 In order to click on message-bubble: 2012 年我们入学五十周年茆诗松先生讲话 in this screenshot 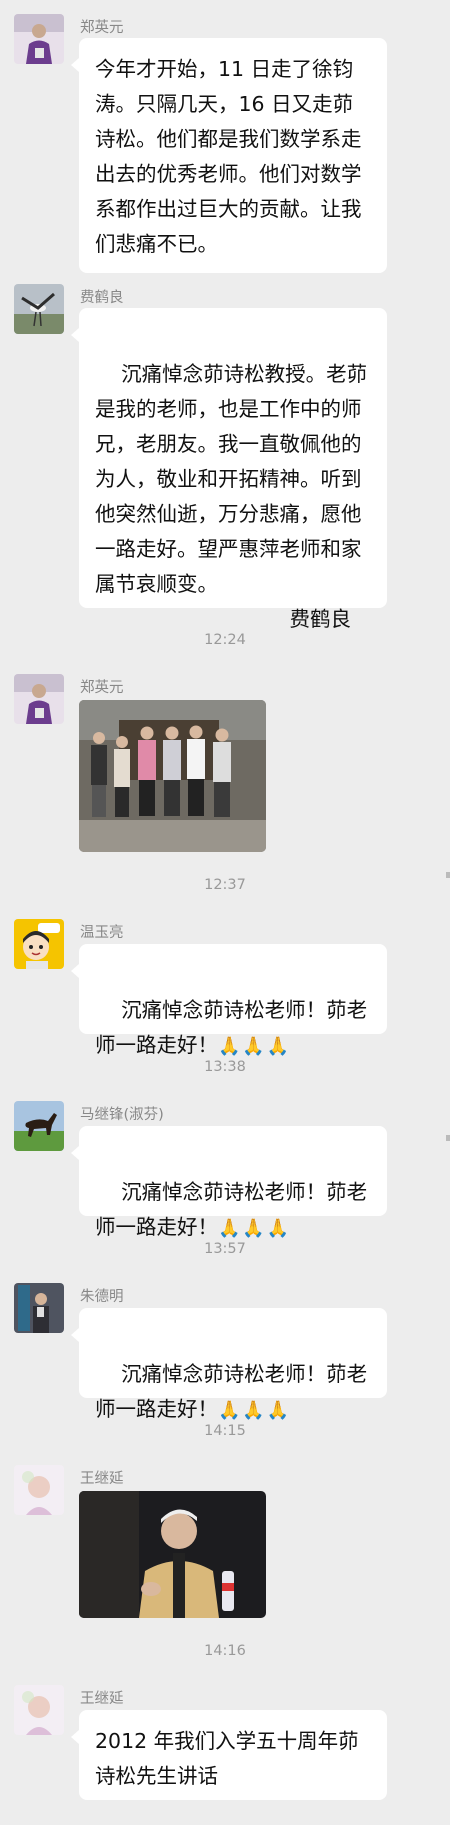, I will do `click(229, 1755)`.